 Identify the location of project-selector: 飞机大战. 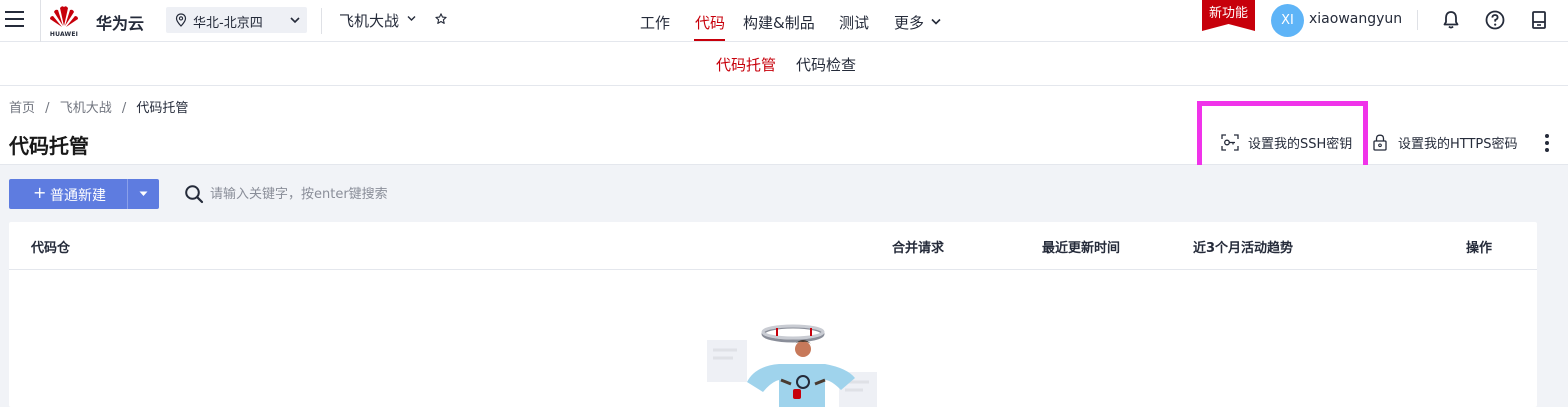
(369, 20).